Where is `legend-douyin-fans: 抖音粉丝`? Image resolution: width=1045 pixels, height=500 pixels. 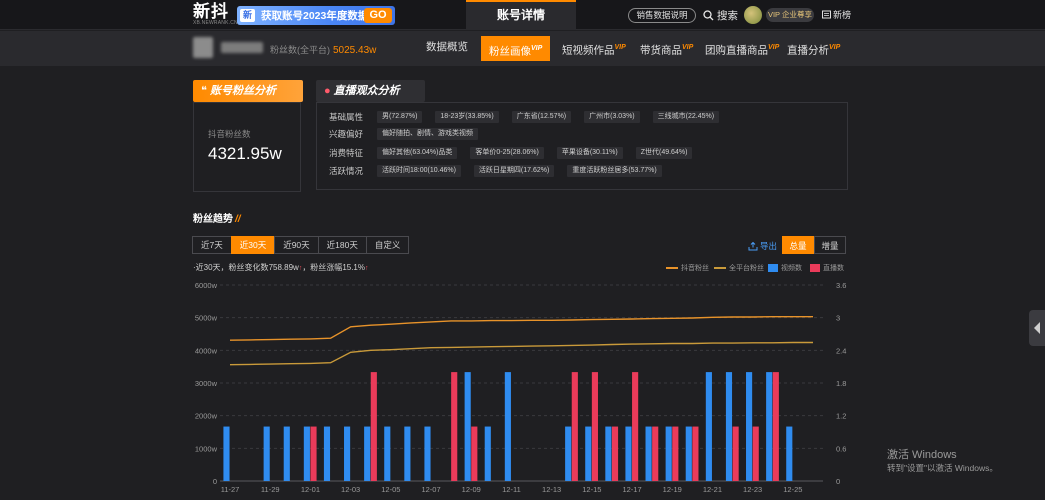 legend-douyin-fans: 抖音粉丝 is located at coordinates (687, 268).